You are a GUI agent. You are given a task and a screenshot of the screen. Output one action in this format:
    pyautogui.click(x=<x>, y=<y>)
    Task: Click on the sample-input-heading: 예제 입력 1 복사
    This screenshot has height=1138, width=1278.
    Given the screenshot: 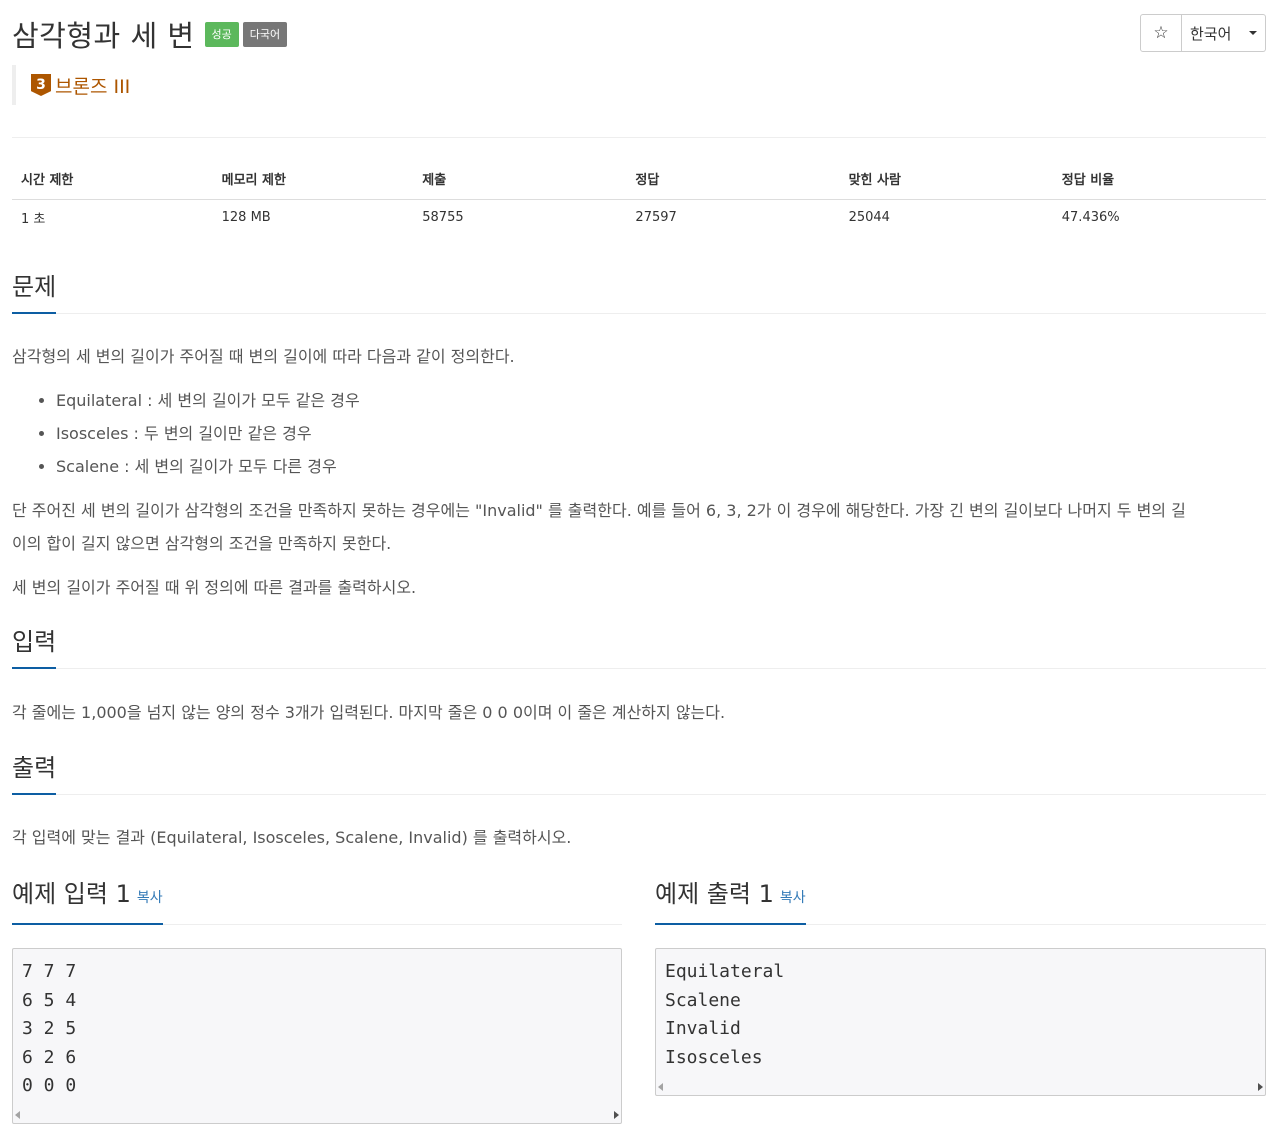 What is the action you would take?
    pyautogui.click(x=87, y=901)
    